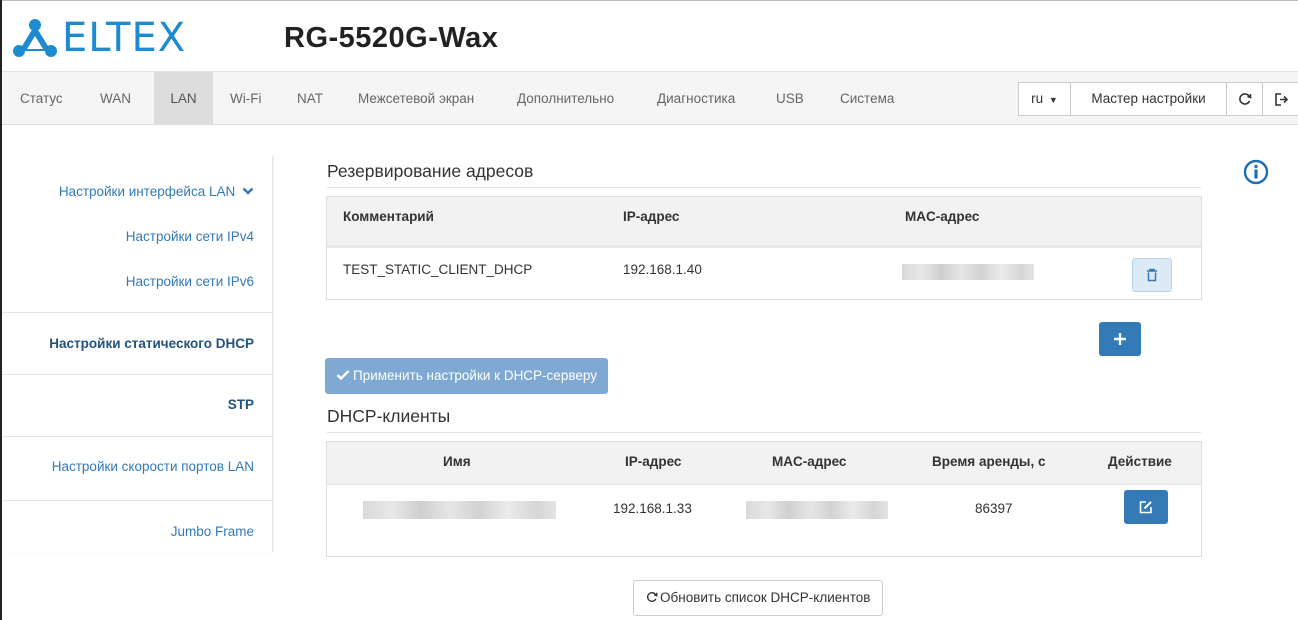  Describe the element at coordinates (124, 38) in the screenshot. I see `logo-text: ELTEX` at that location.